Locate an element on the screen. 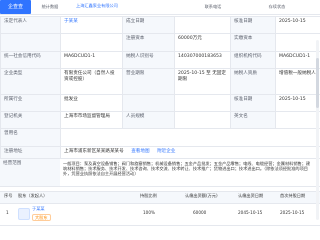 This screenshot has width=320, height=240. address-label-text: 注册地址 is located at coordinates (13, 151).